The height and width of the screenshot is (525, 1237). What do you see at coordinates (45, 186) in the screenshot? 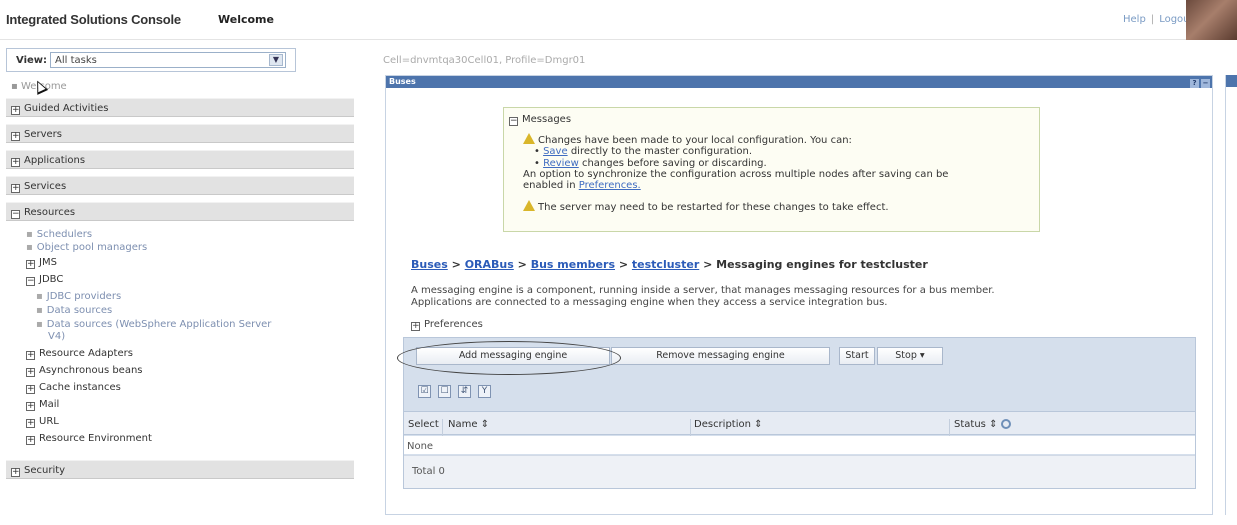
I see `nav-category-label: Services` at bounding box center [45, 186].